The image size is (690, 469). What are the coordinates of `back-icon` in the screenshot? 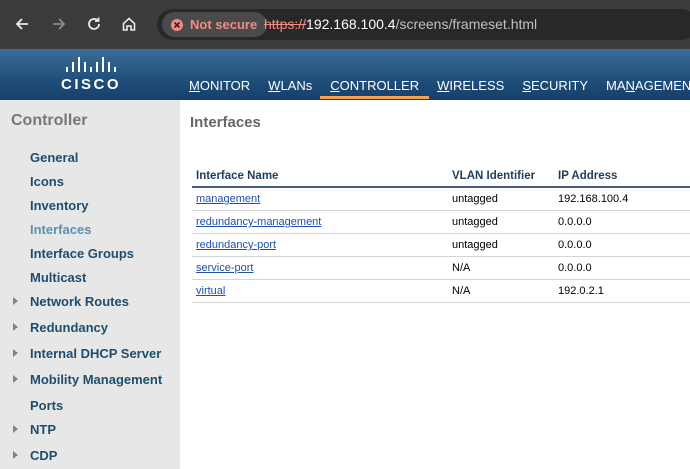 It's located at (22, 24).